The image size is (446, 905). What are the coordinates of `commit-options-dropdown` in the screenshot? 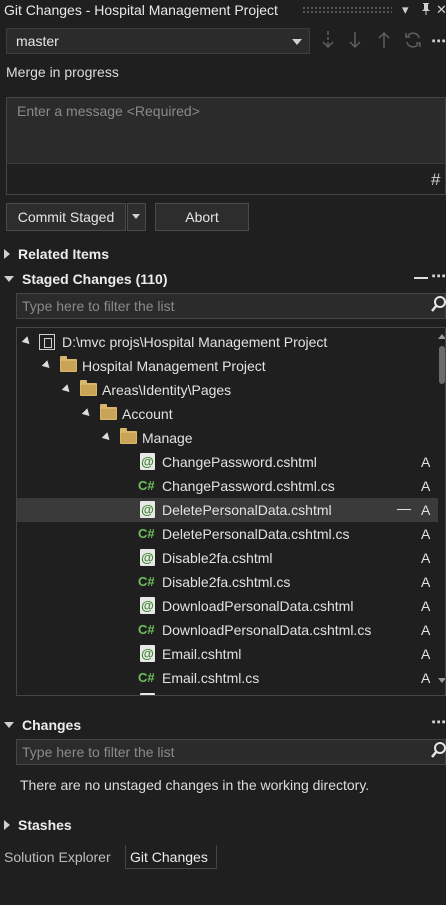 It's located at (136, 217).